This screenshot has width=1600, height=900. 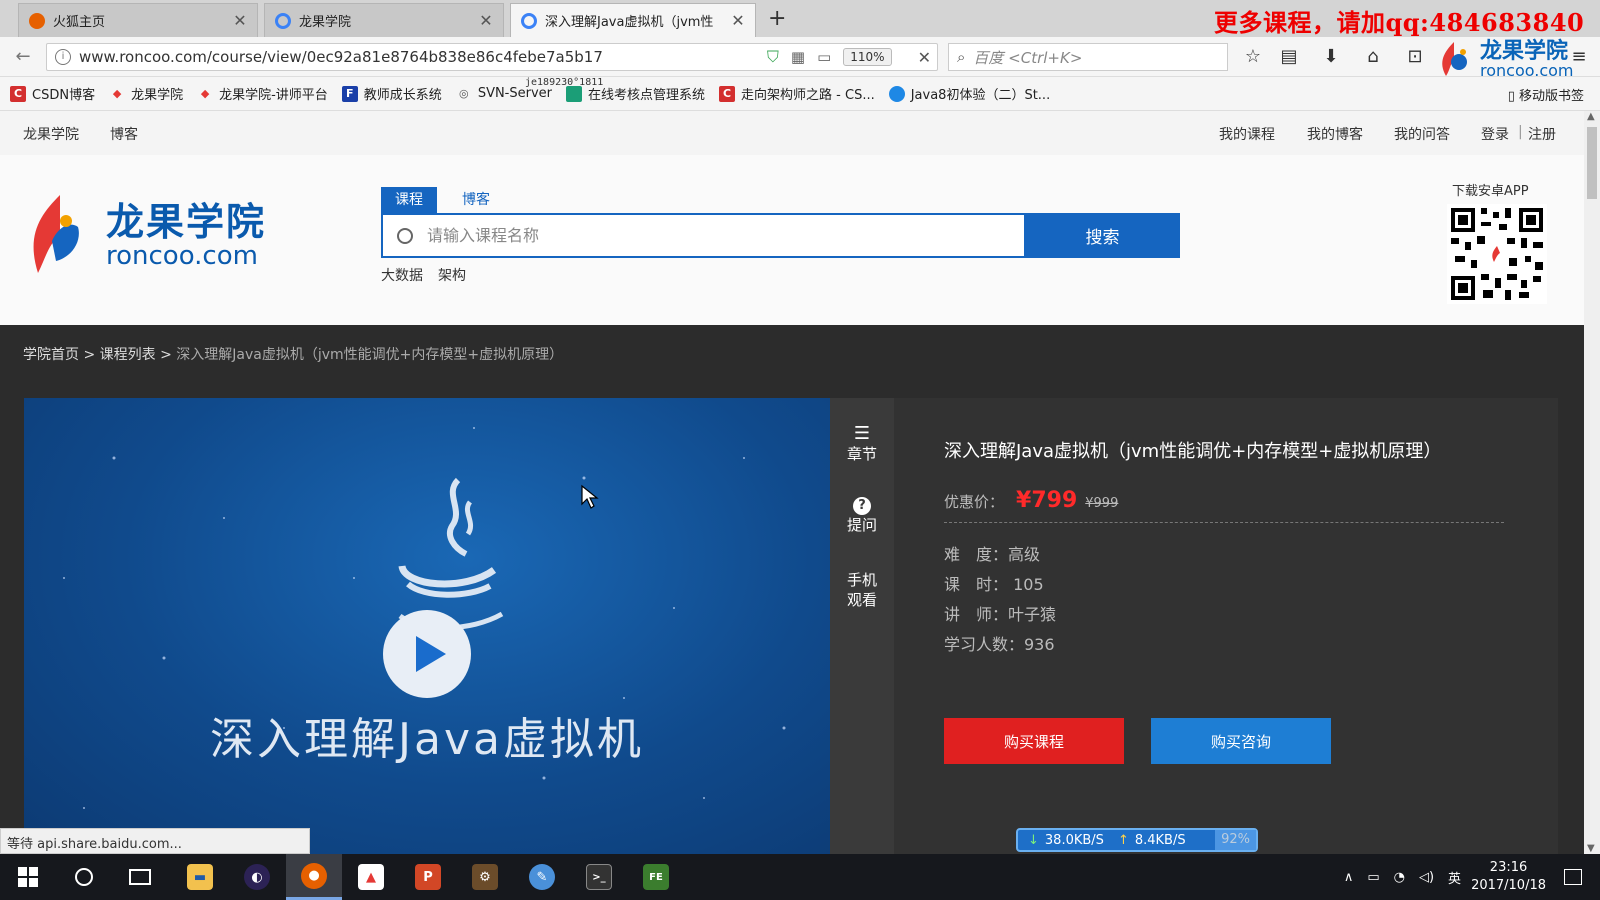 I want to click on info-icon: i, so click(x=63, y=57).